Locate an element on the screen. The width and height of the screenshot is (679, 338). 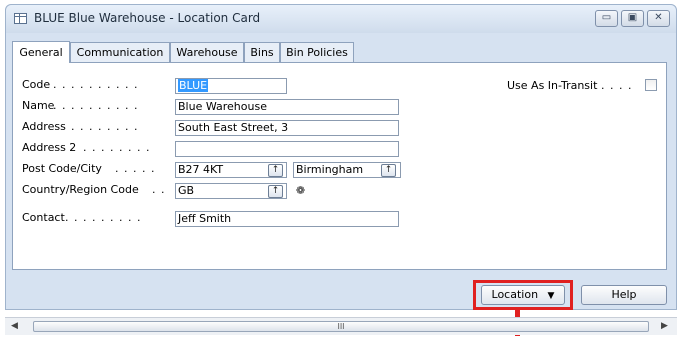
minimize-icon: ▭ is located at coordinates (606, 17).